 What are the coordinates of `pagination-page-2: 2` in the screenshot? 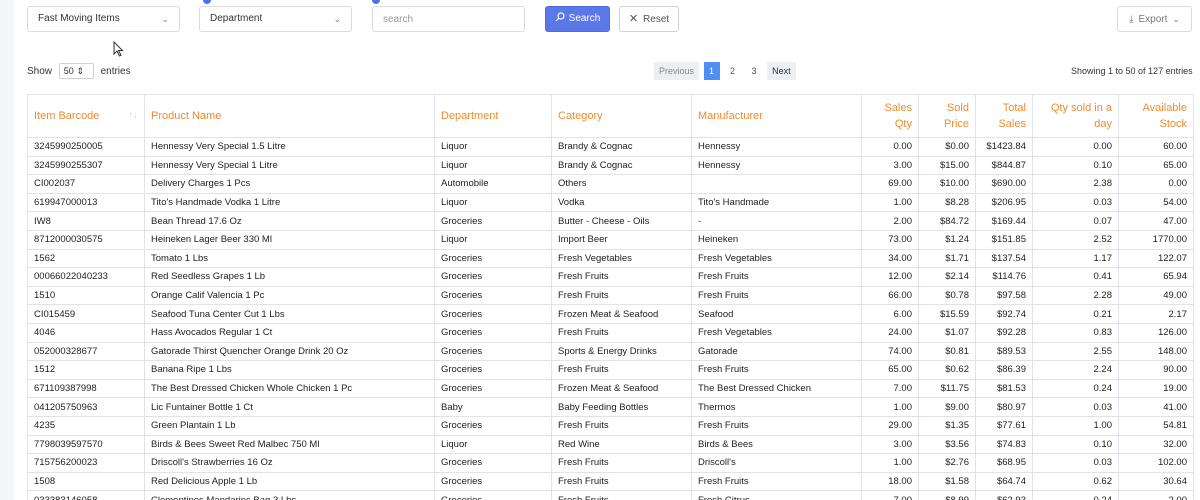 It's located at (732, 71).